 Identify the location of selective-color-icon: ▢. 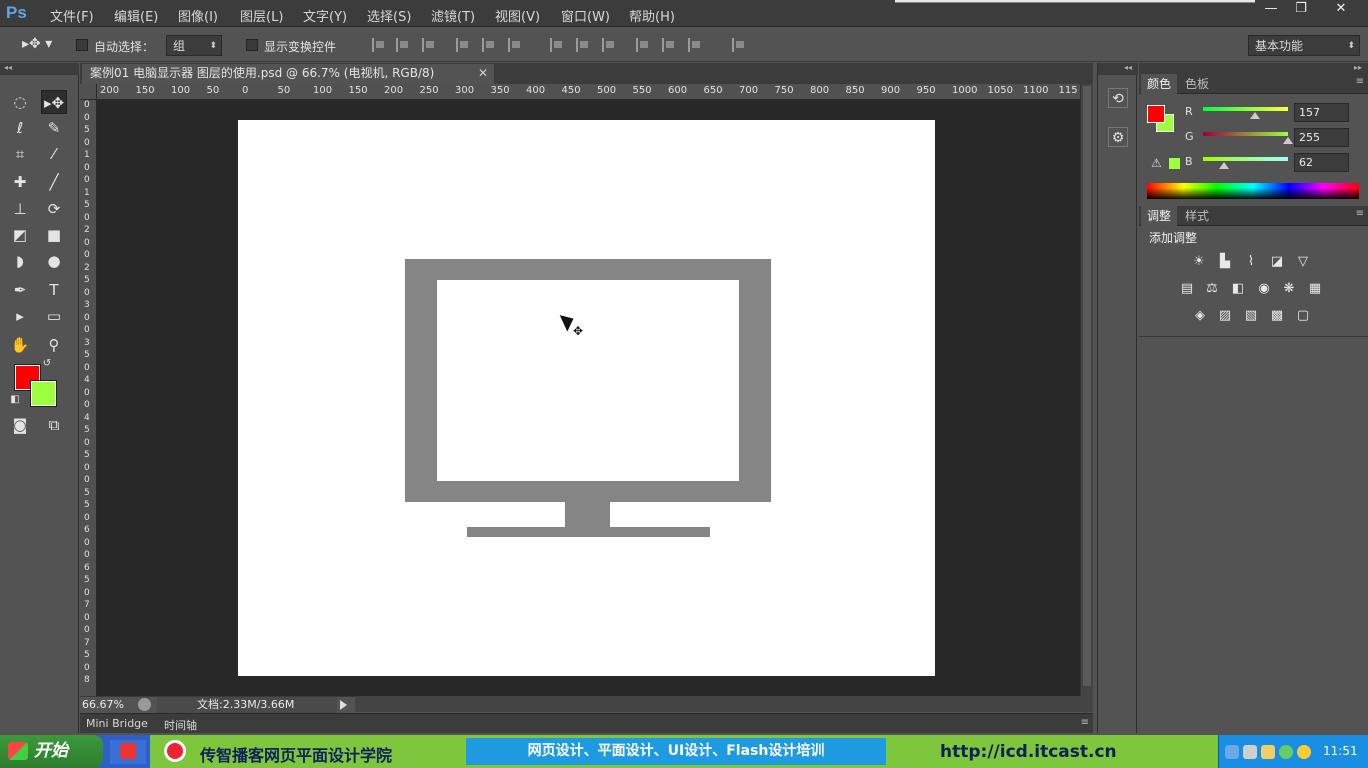
(1303, 316).